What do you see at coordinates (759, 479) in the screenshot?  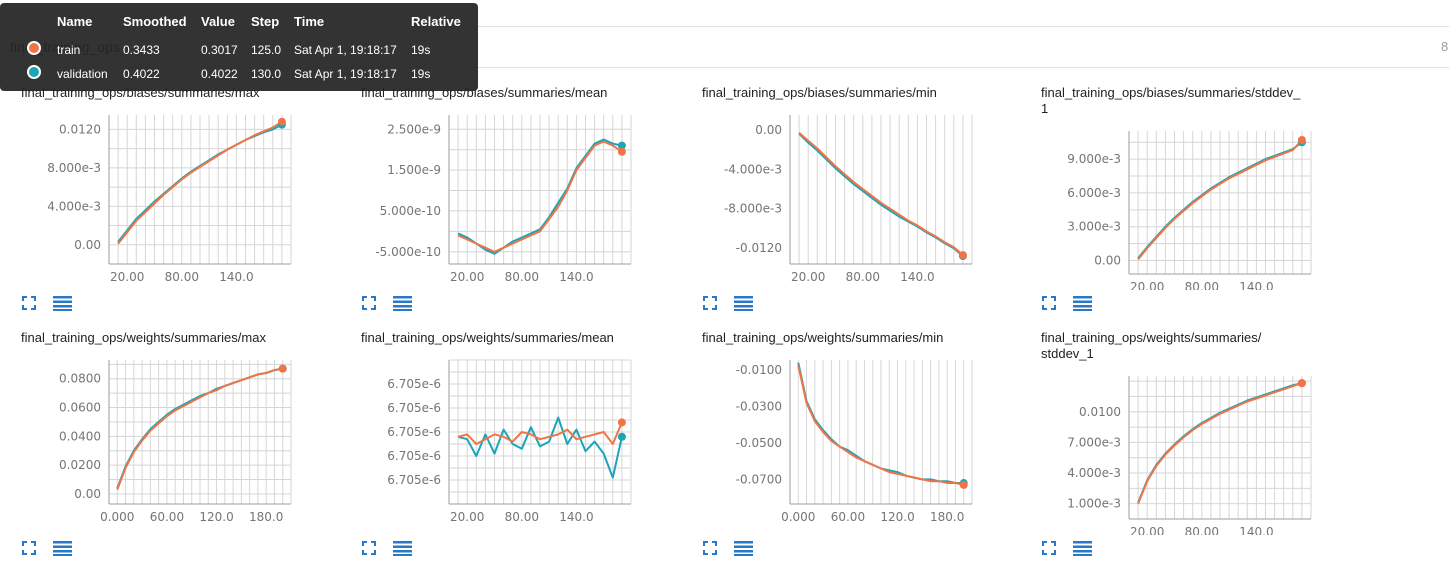 I see `y-tick-label: -0.0700` at bounding box center [759, 479].